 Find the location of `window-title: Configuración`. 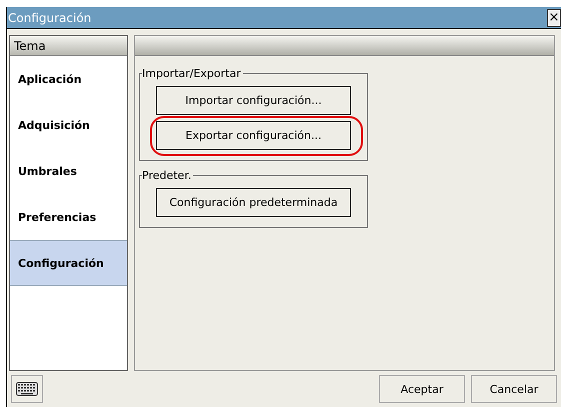

window-title: Configuración is located at coordinates (49, 17).